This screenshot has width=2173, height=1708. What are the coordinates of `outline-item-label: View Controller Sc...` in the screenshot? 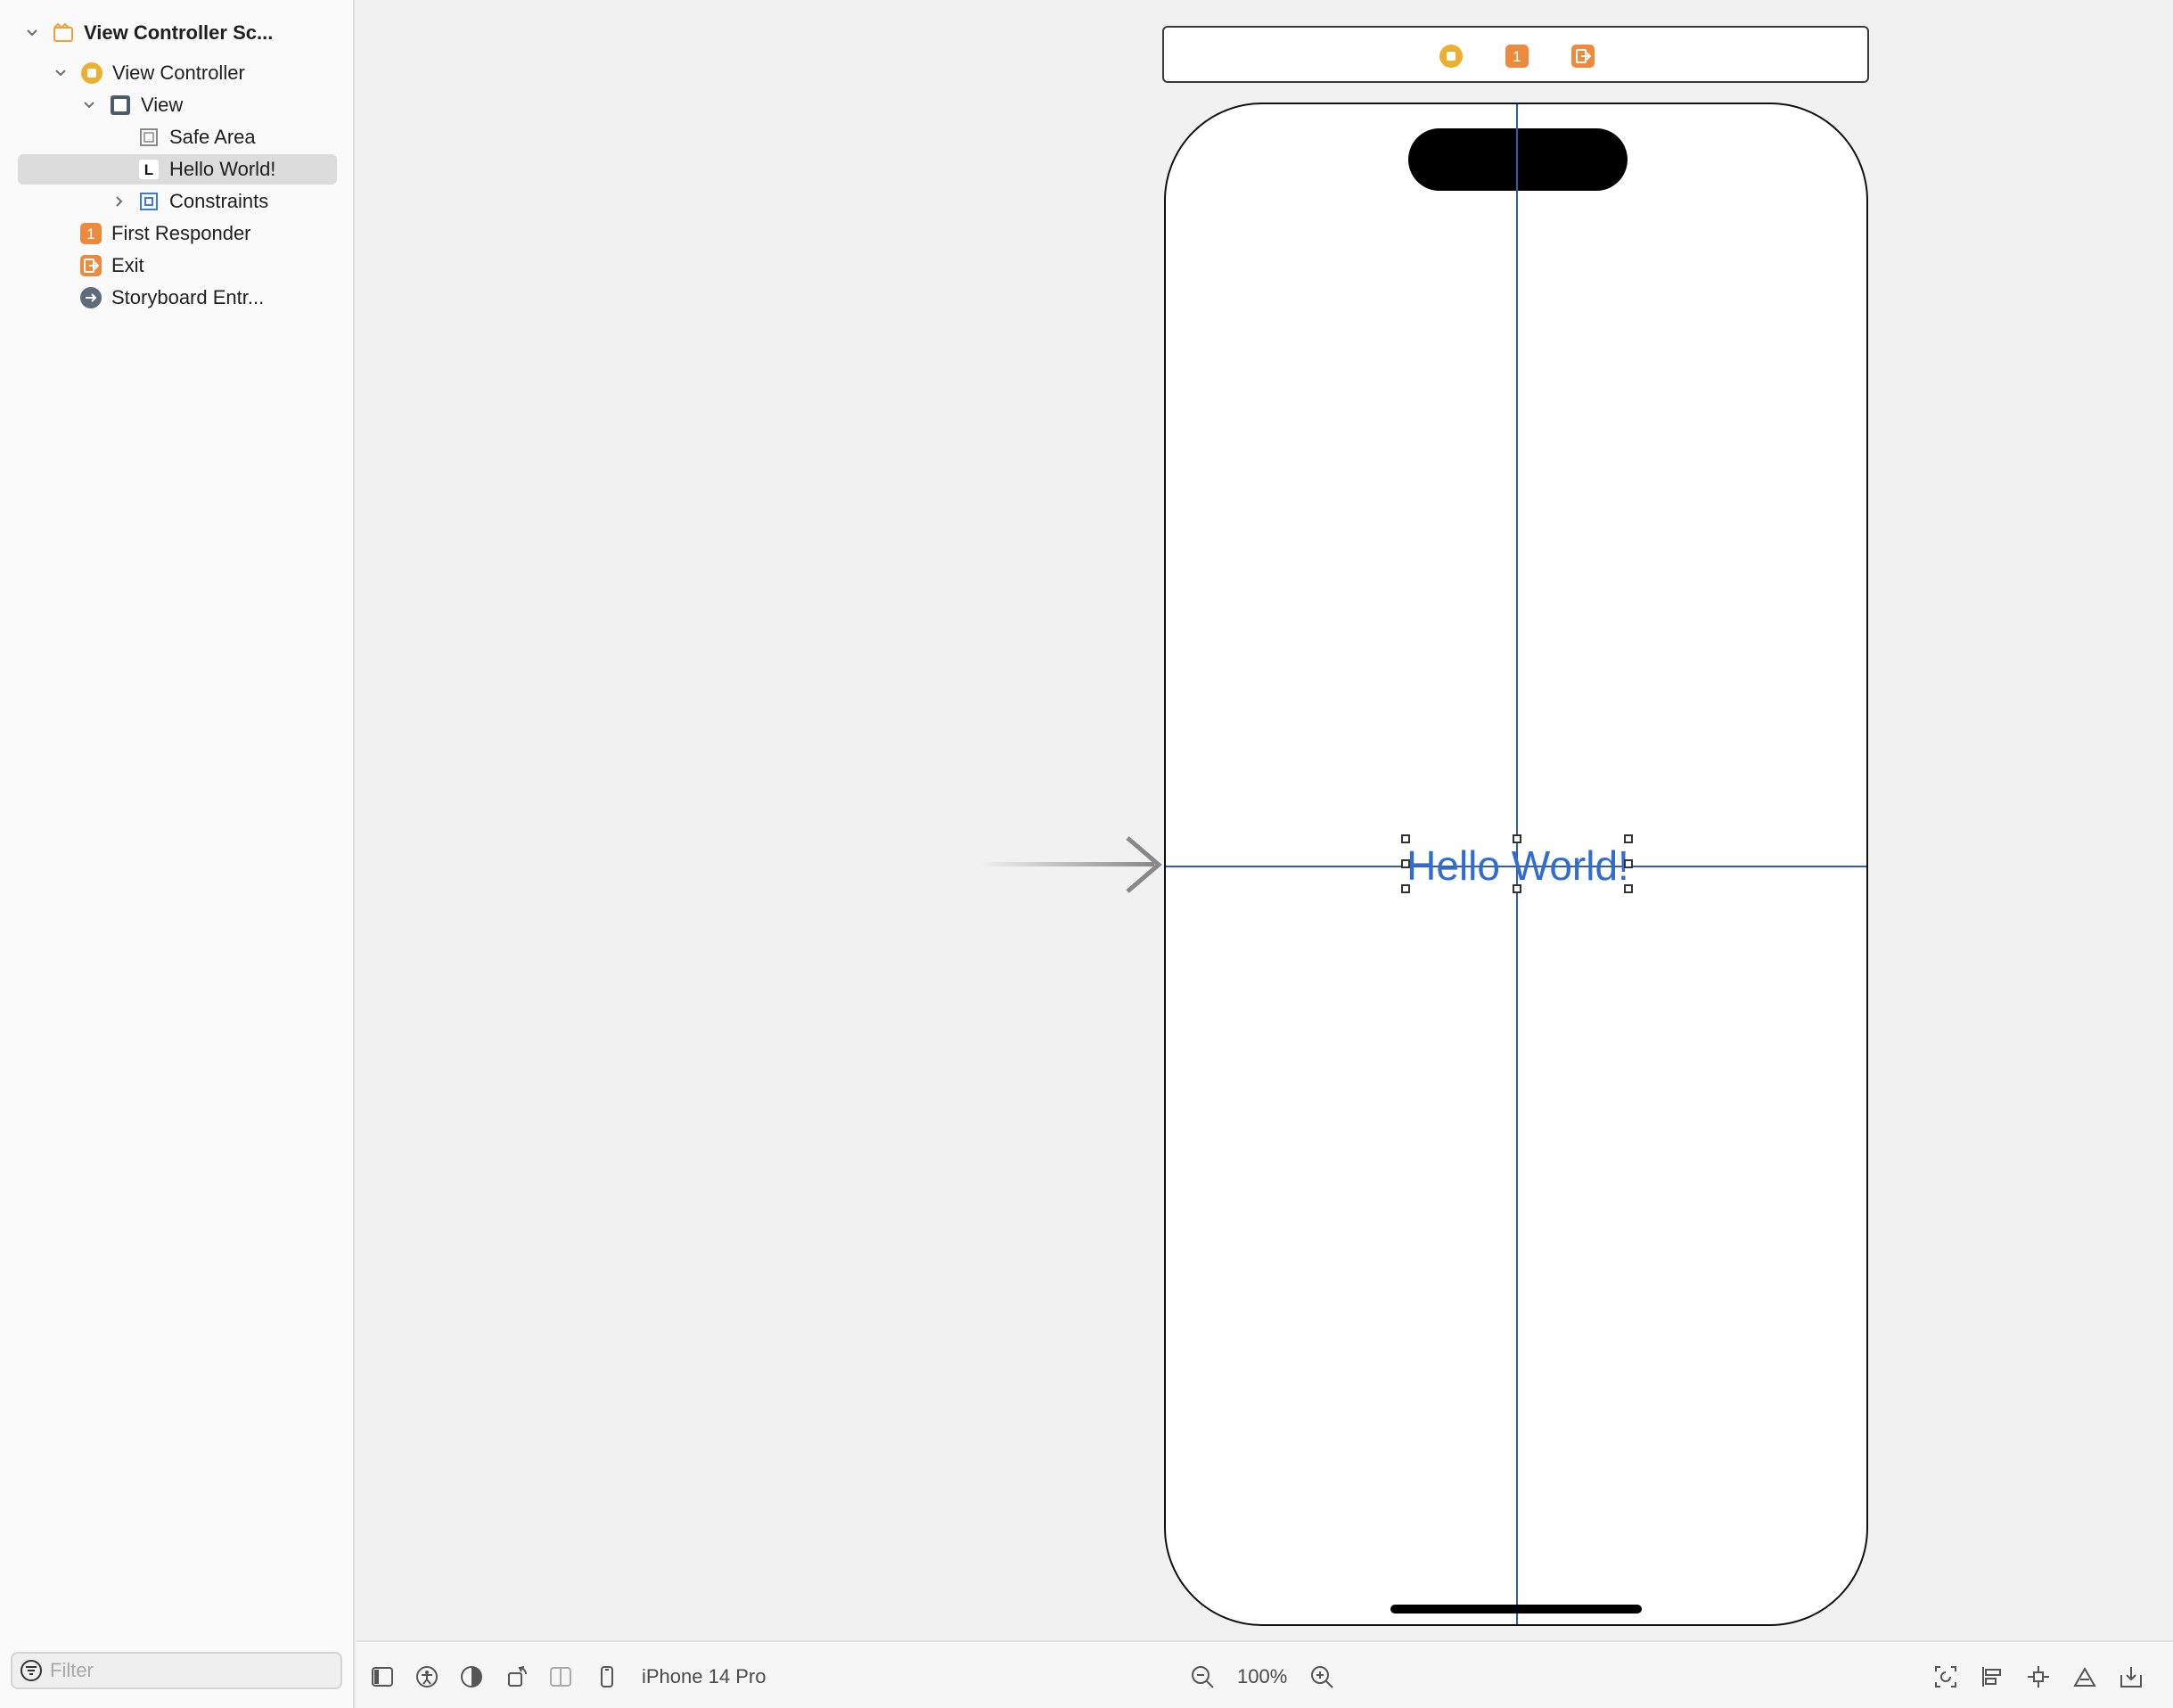 It's located at (179, 32).